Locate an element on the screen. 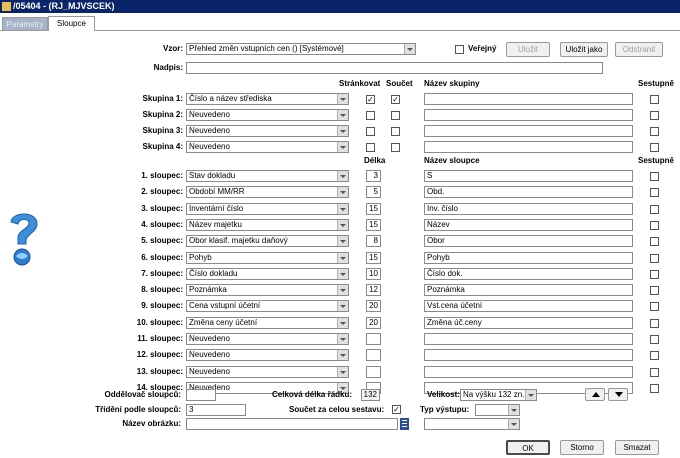 Image resolution: width=680 pixels, height=458 pixels. nazev-sloupce-input: Změna úč.ceny is located at coordinates (528, 322).